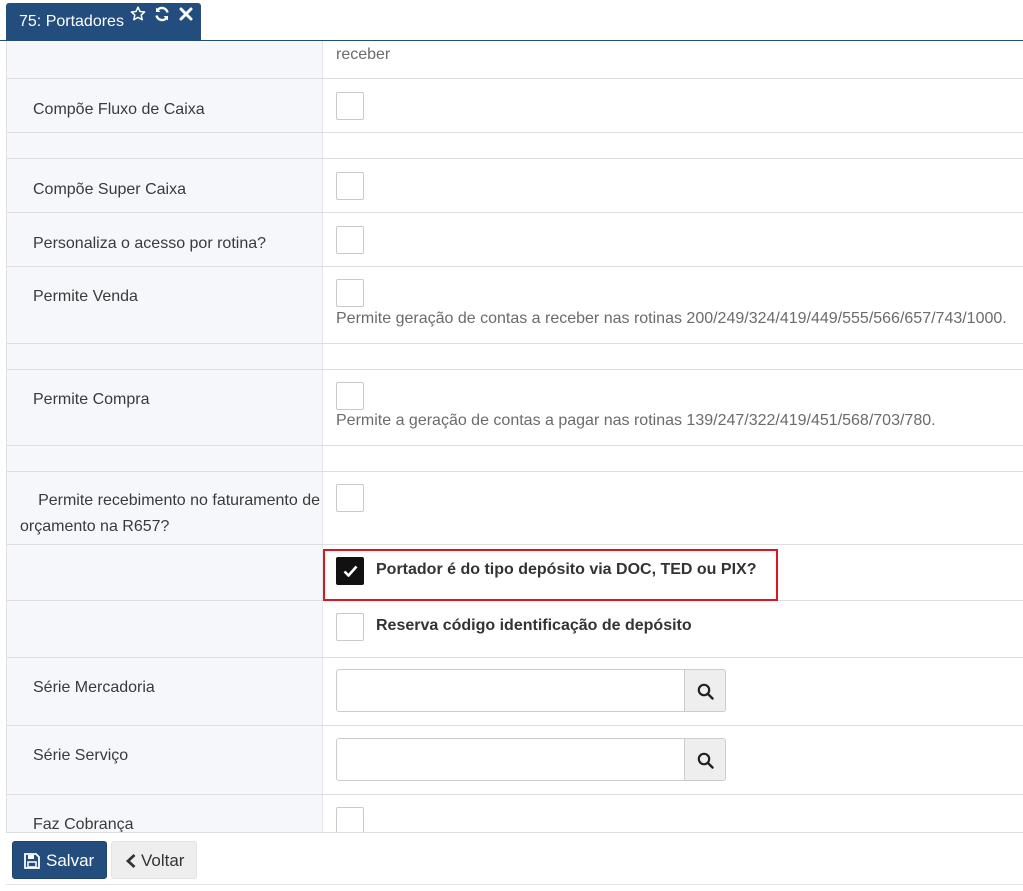  I want to click on serie-mercadoria-group, so click(531, 690).